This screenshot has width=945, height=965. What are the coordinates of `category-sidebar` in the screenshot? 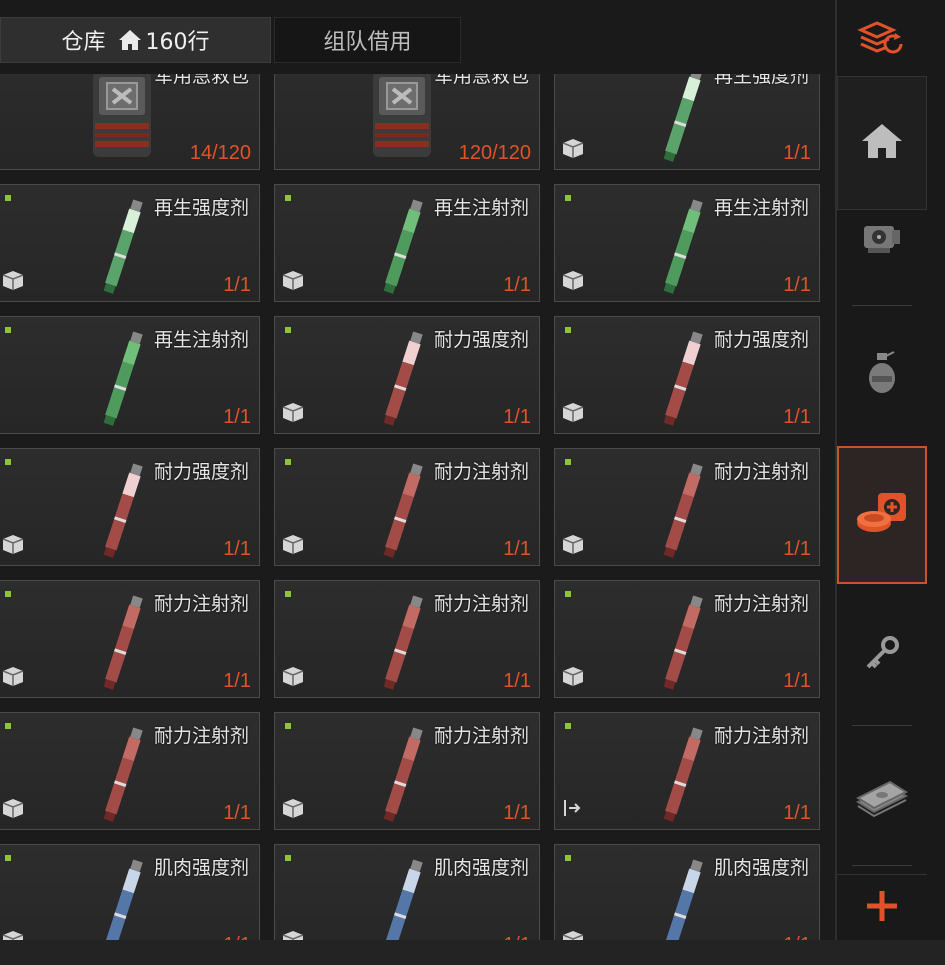 It's located at (890, 470).